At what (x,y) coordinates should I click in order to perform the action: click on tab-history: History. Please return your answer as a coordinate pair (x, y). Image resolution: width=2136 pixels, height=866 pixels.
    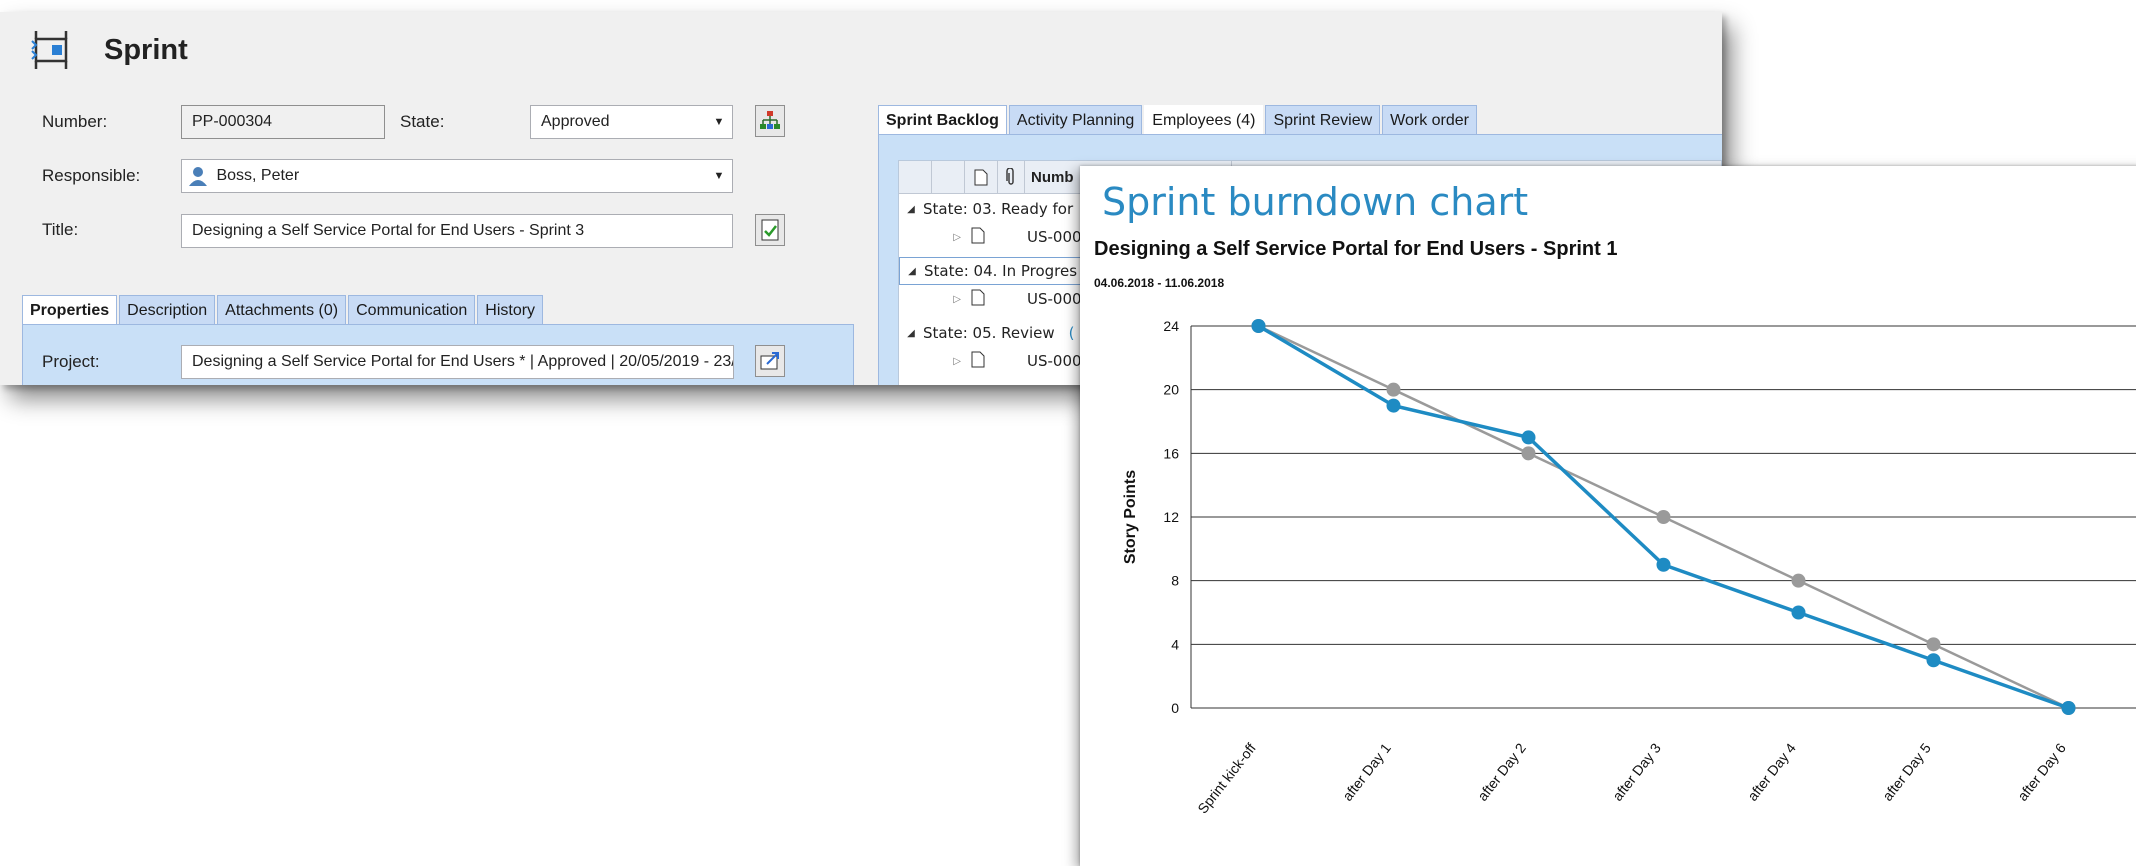
    Looking at the image, I should click on (510, 310).